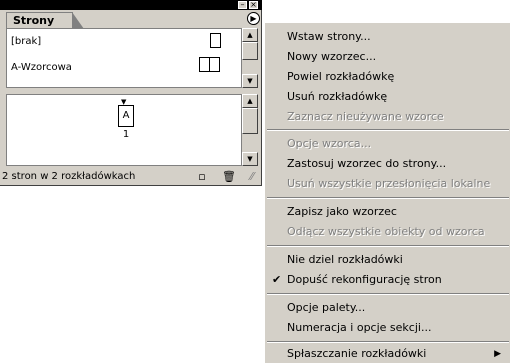 The image size is (510, 364). What do you see at coordinates (253, 5) in the screenshot?
I see `close-icon: ×` at bounding box center [253, 5].